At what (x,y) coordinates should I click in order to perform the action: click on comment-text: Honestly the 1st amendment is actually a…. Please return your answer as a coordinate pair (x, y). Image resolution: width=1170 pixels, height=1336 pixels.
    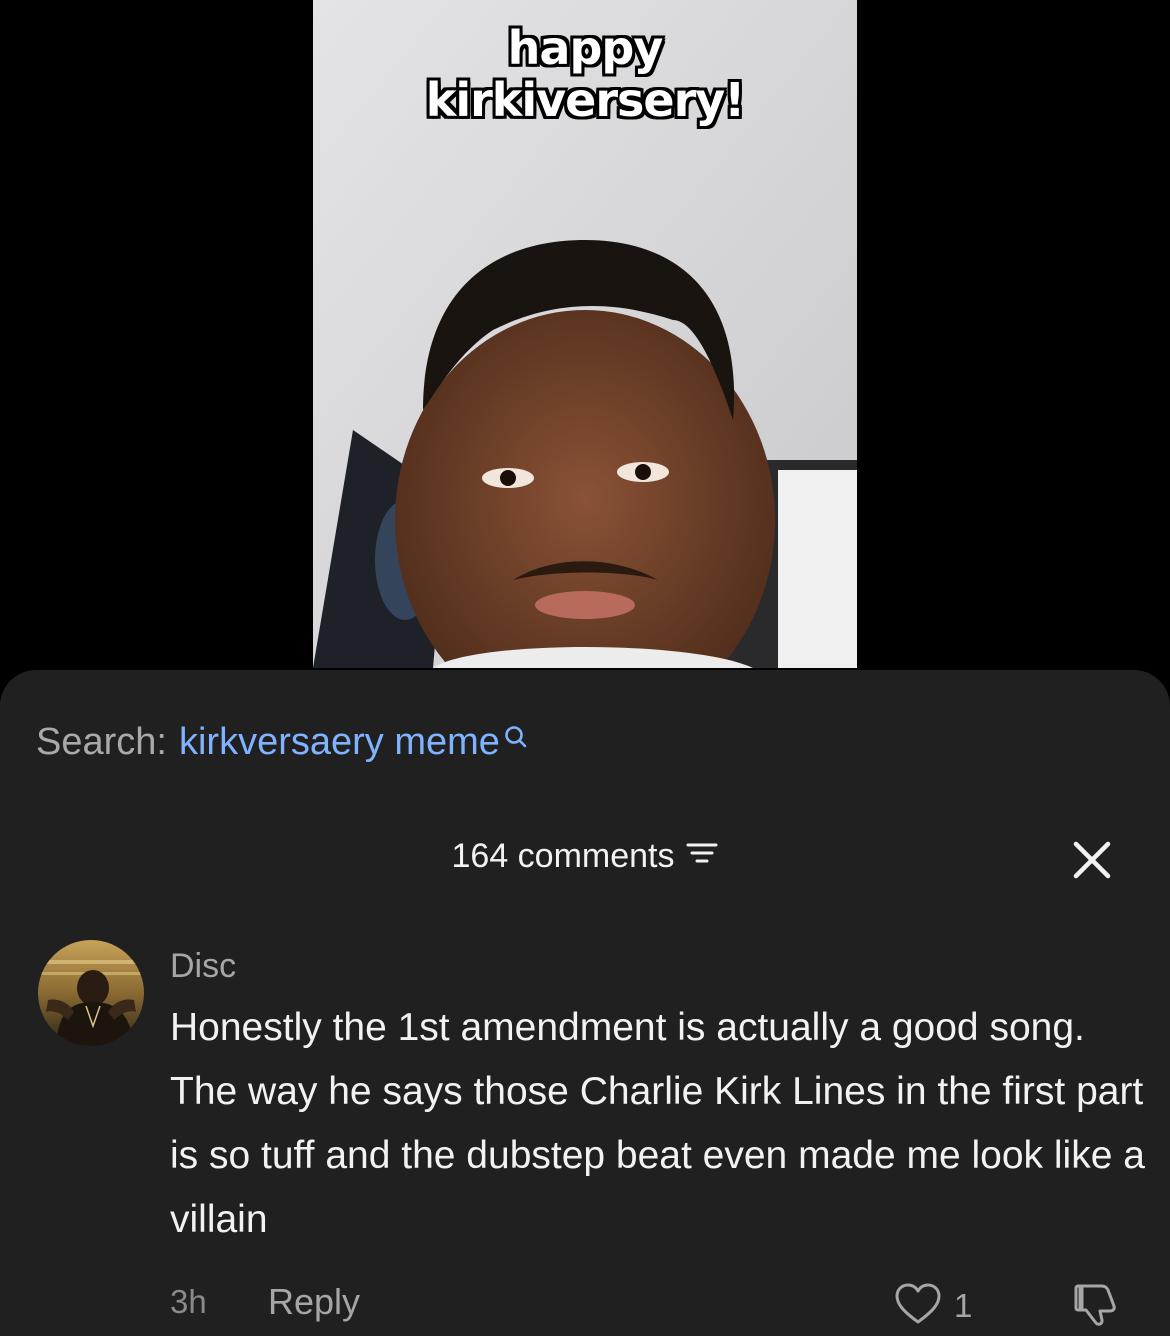
    Looking at the image, I should click on (657, 1123).